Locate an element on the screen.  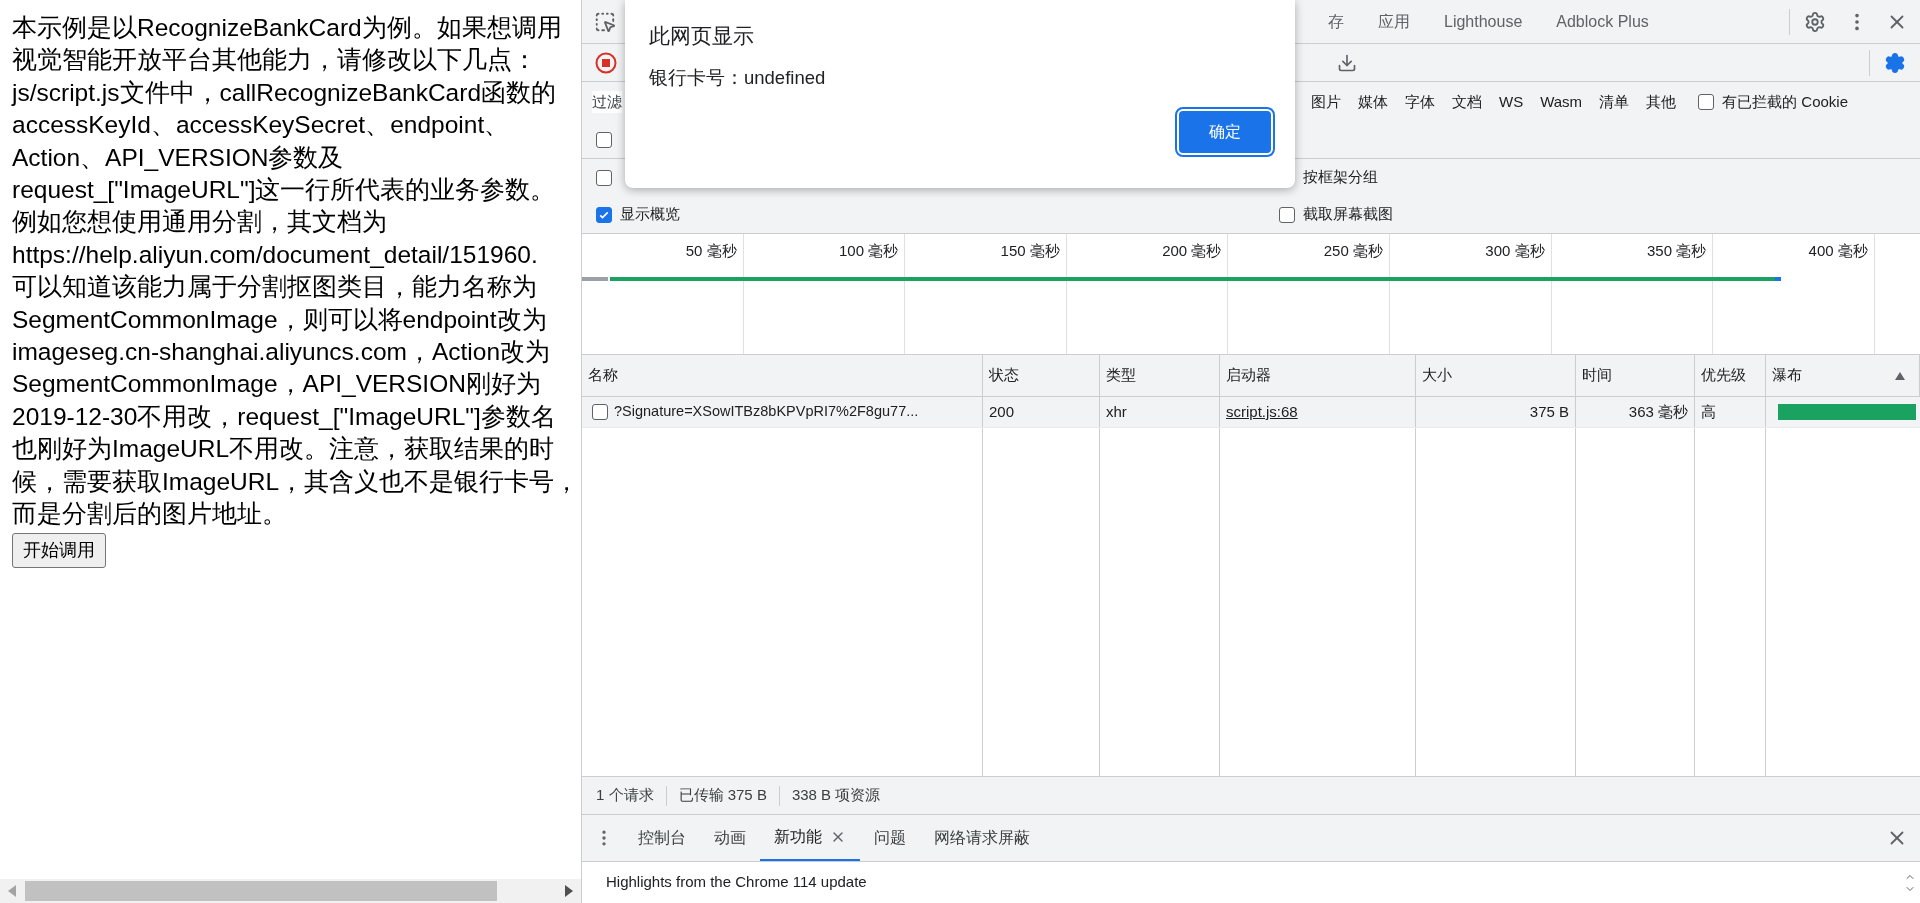
panel-tab: 应用 is located at coordinates (1394, 21).